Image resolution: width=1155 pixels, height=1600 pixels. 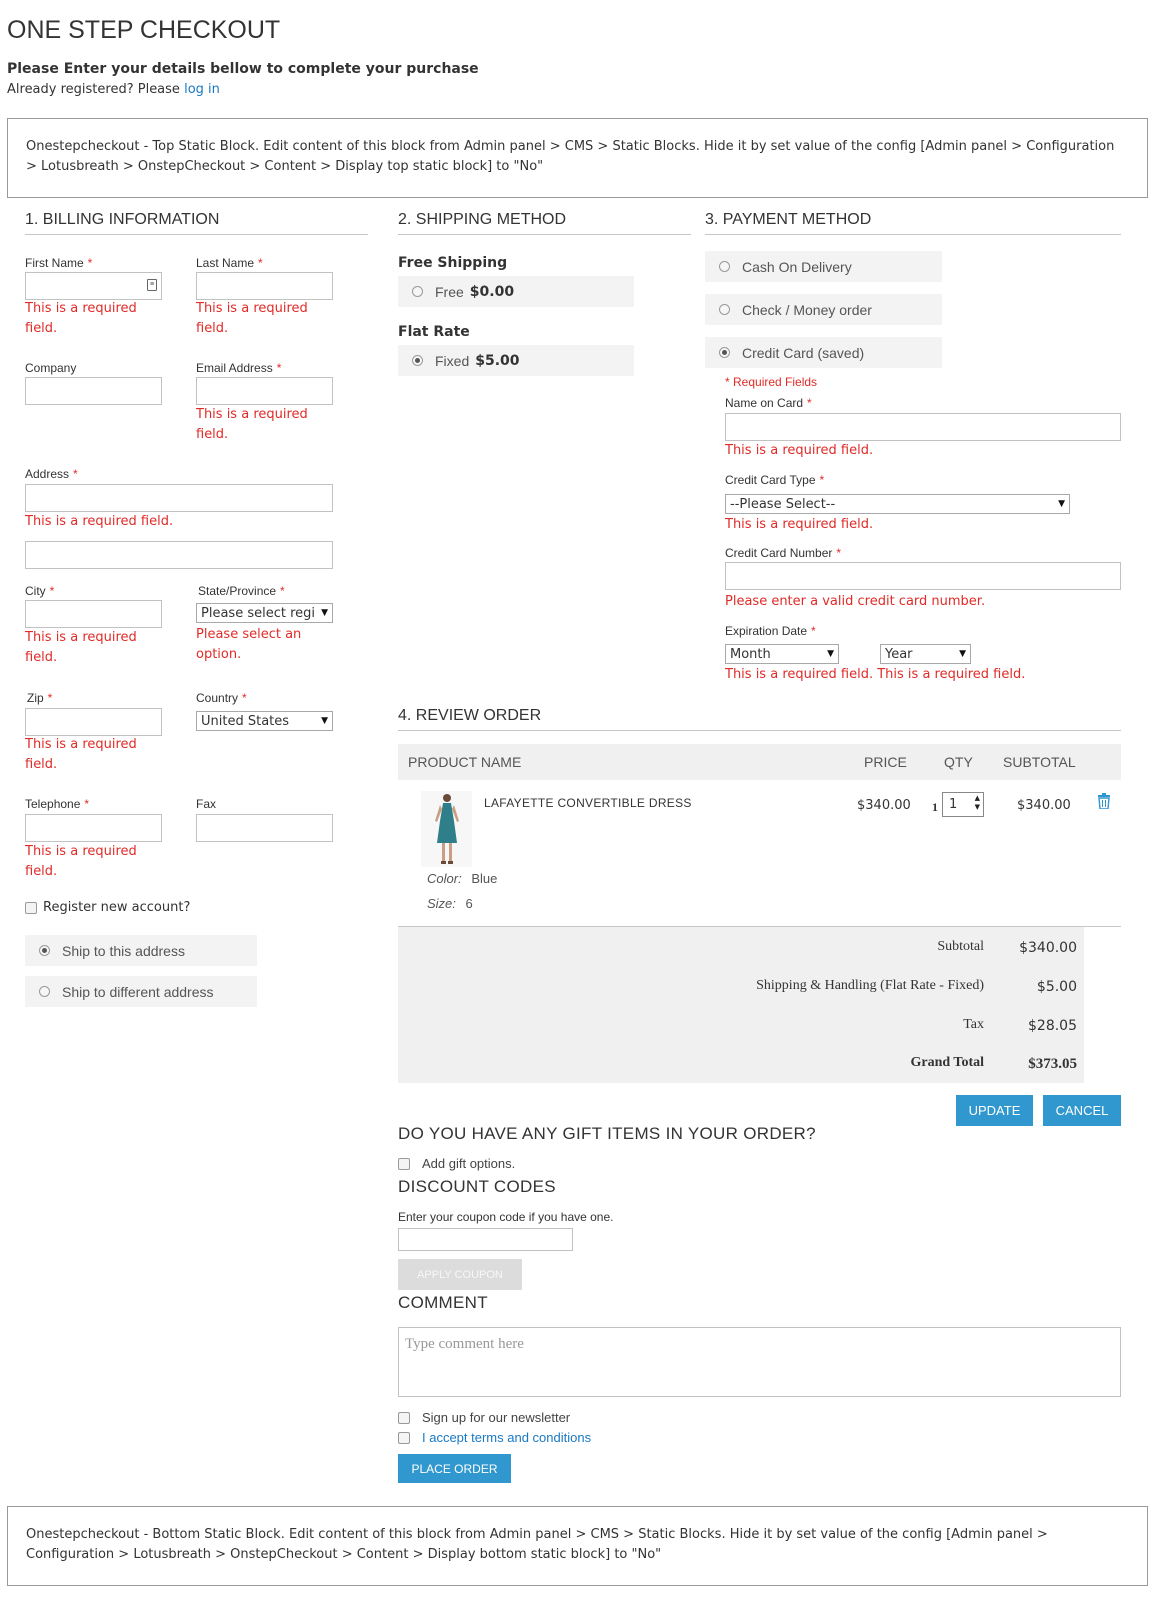 I want to click on gift-options-option: Add gift options., so click(x=456, y=1163).